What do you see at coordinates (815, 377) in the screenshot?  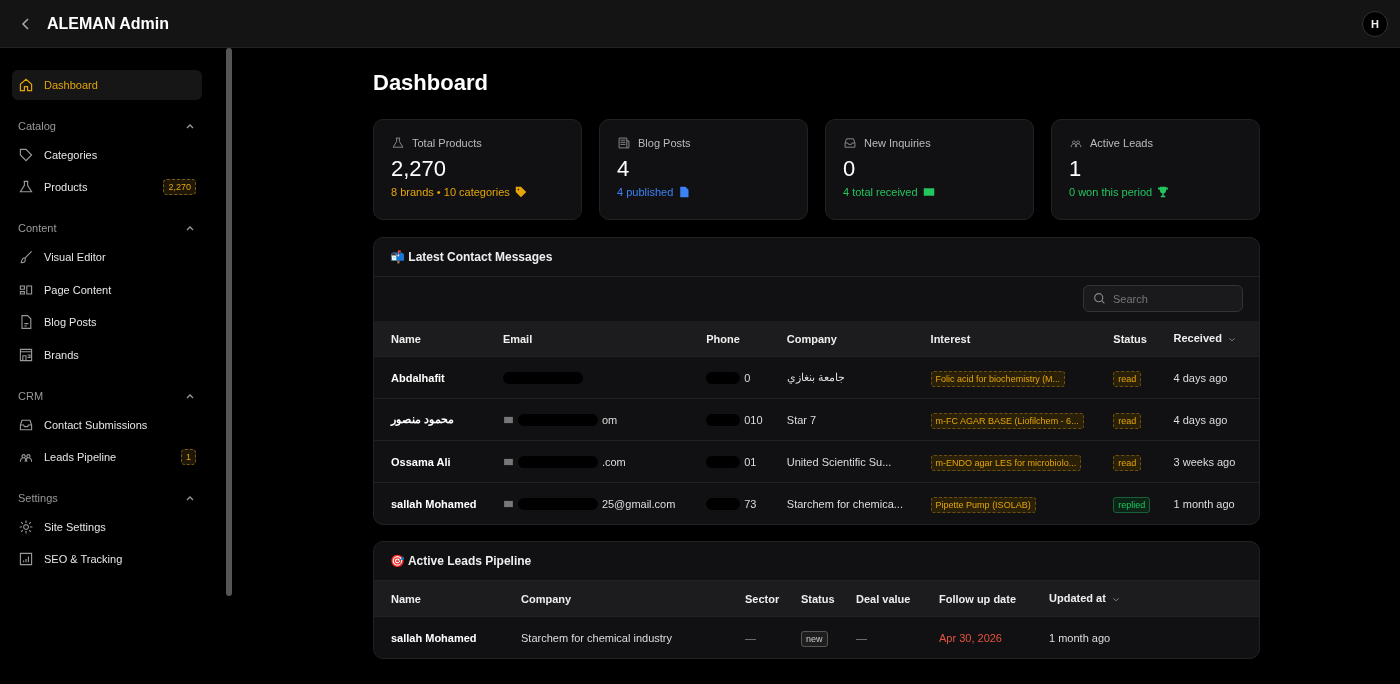 I see `table-cell: جامعة بنغازي` at bounding box center [815, 377].